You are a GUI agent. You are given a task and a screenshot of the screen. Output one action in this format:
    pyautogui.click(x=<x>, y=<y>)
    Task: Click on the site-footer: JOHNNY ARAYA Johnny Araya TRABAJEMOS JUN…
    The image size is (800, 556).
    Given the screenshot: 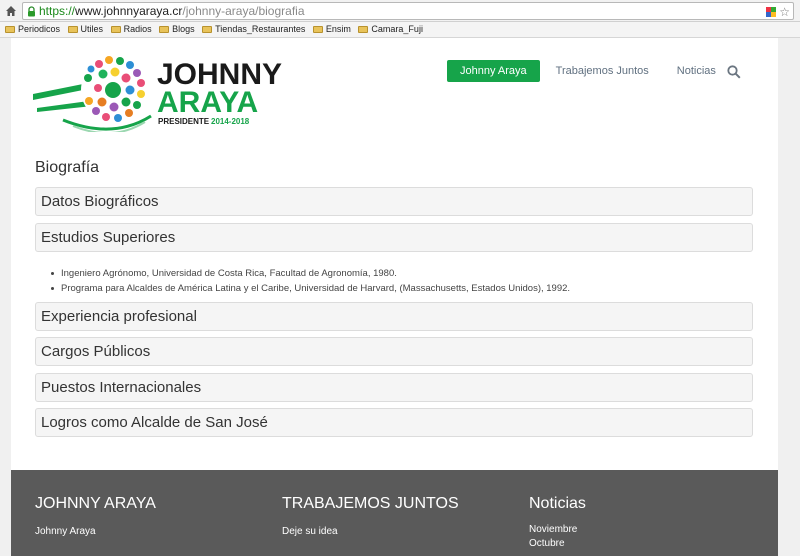 What is the action you would take?
    pyautogui.click(x=394, y=513)
    